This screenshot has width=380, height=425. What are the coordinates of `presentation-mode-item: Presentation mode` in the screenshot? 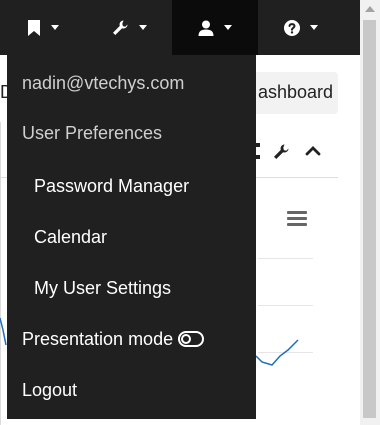 It's located at (131, 339).